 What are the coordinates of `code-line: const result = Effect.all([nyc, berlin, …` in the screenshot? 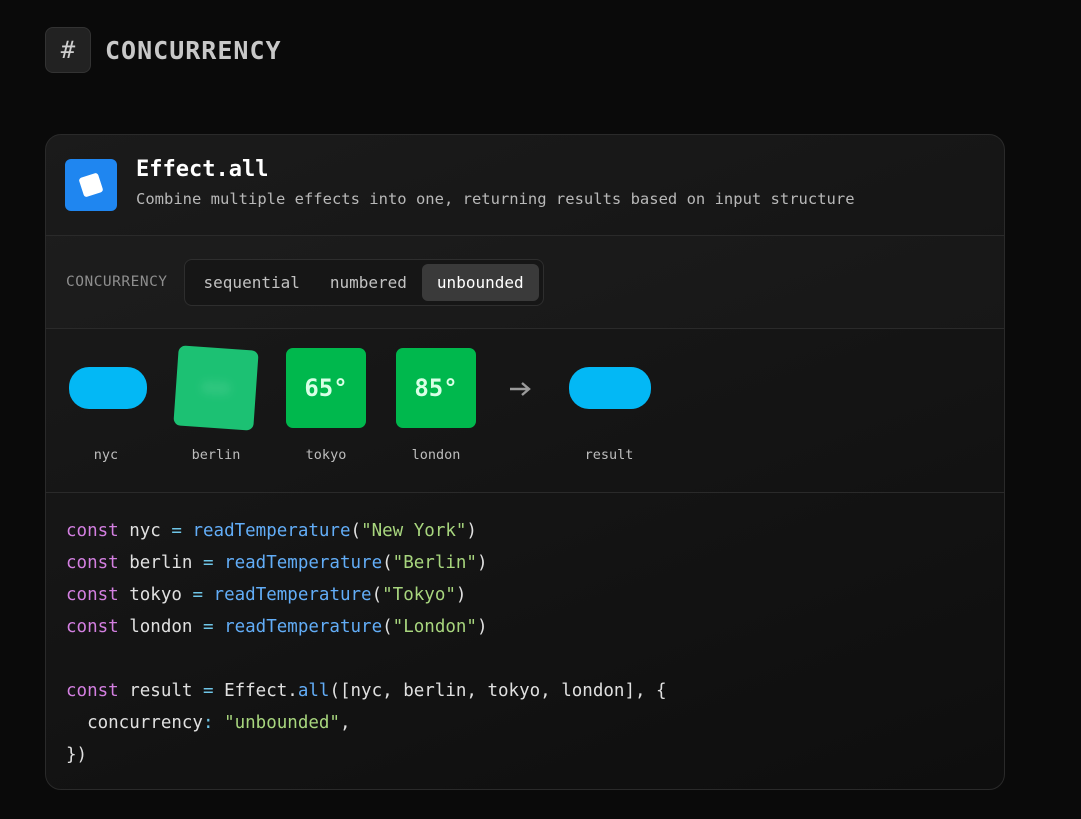 It's located at (525, 691).